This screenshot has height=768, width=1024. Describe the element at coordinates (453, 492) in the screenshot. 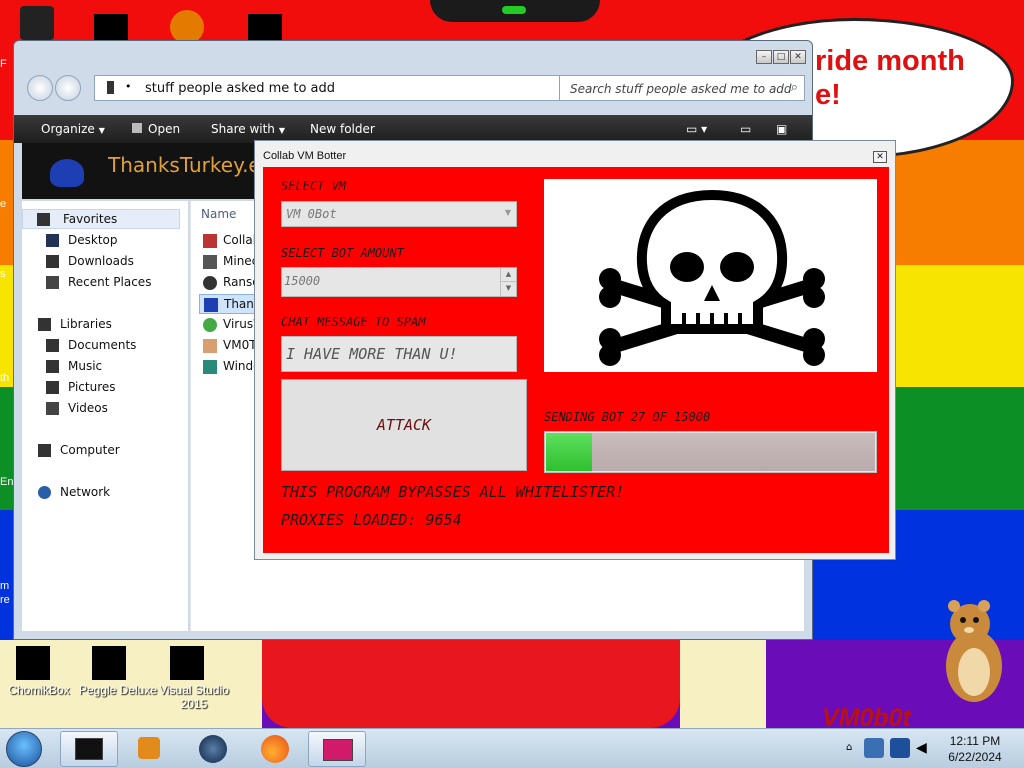

I see `bypass-text: THIS PROGRAM BYPASSES ALL WHITELISTER!` at that location.